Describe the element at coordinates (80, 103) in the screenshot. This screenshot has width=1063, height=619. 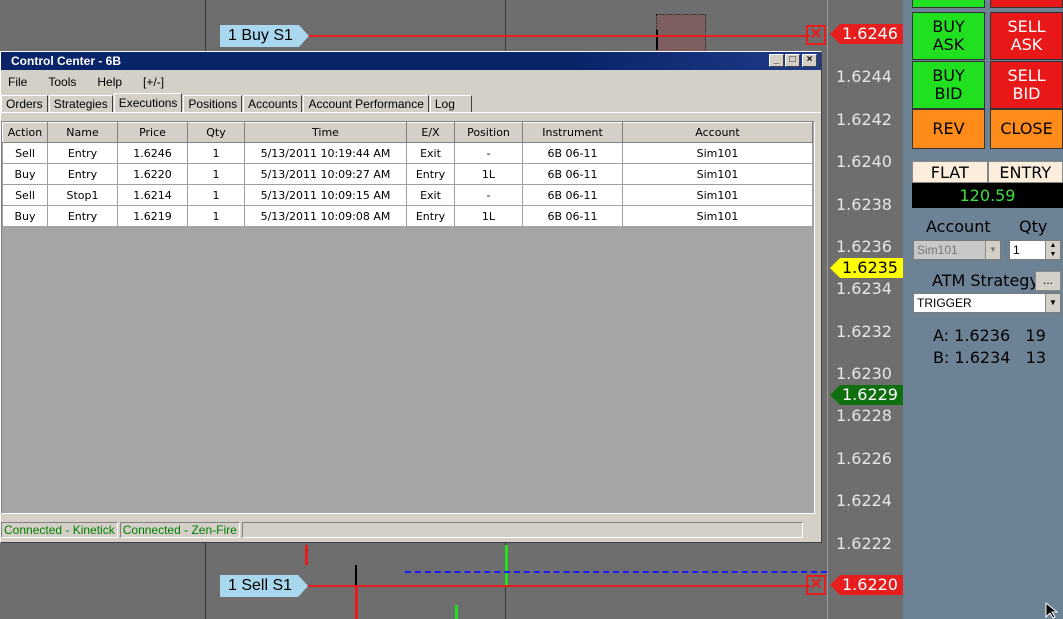
I see `tab-strategies: Strategies` at that location.